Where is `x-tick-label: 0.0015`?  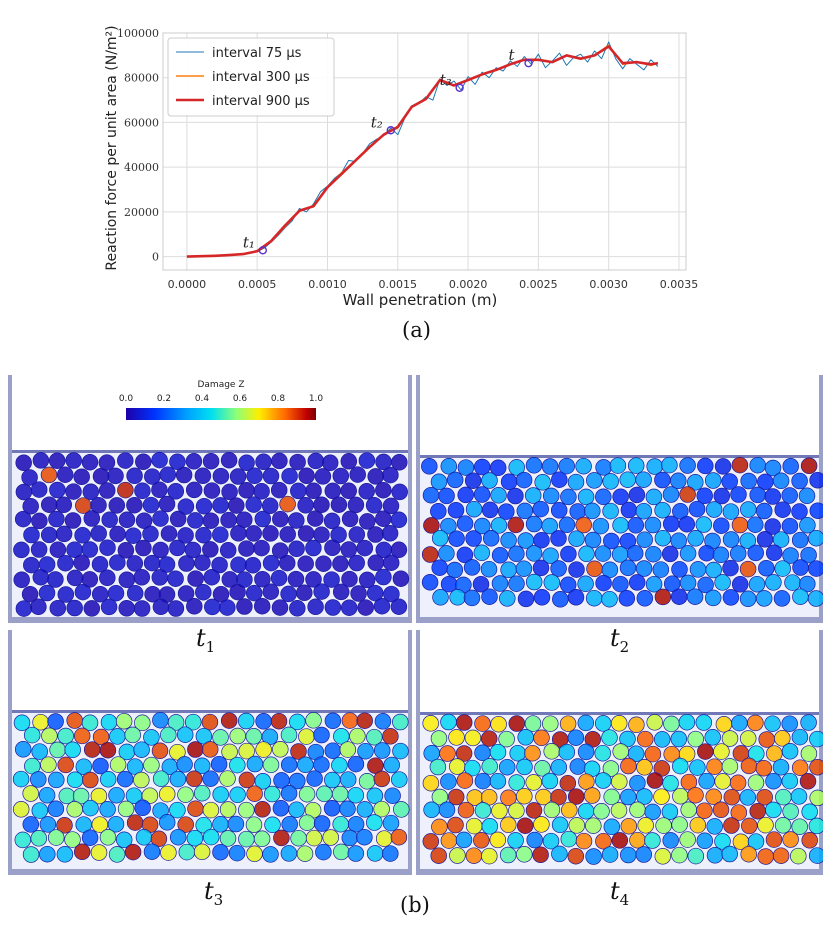 x-tick-label: 0.0015 is located at coordinates (398, 284).